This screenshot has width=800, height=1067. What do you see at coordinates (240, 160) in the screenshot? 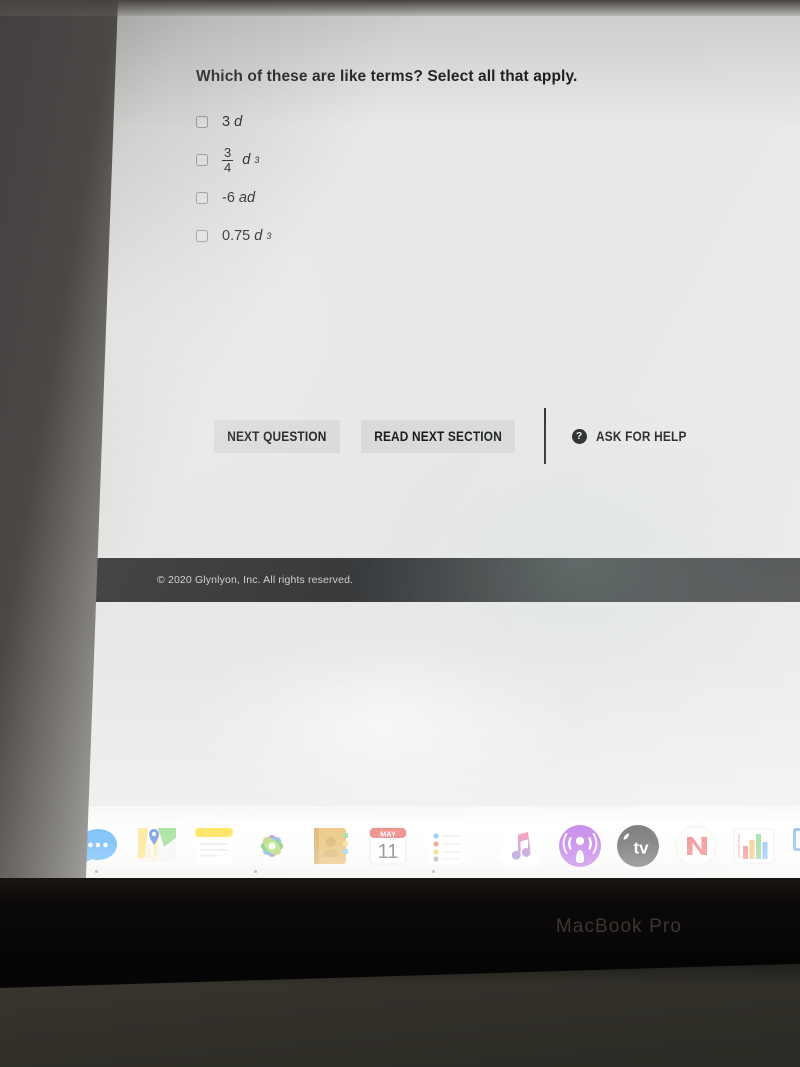
I see `answer-option-2-label: 3 4 d3` at bounding box center [240, 160].